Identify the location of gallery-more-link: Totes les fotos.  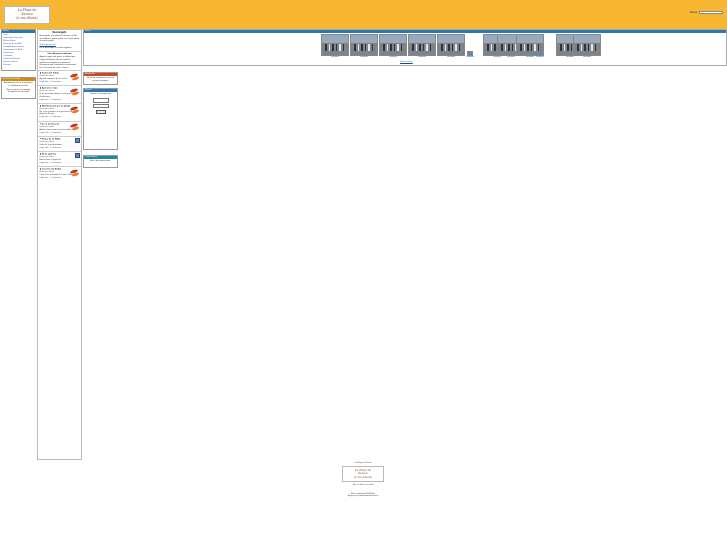
(406, 62).